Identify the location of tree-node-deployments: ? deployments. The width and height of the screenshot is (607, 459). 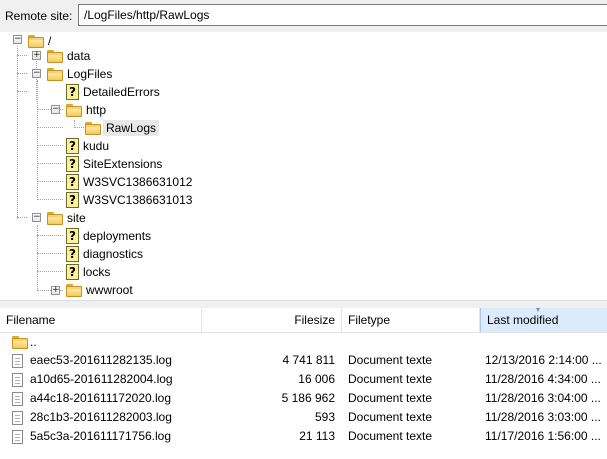
(108, 236).